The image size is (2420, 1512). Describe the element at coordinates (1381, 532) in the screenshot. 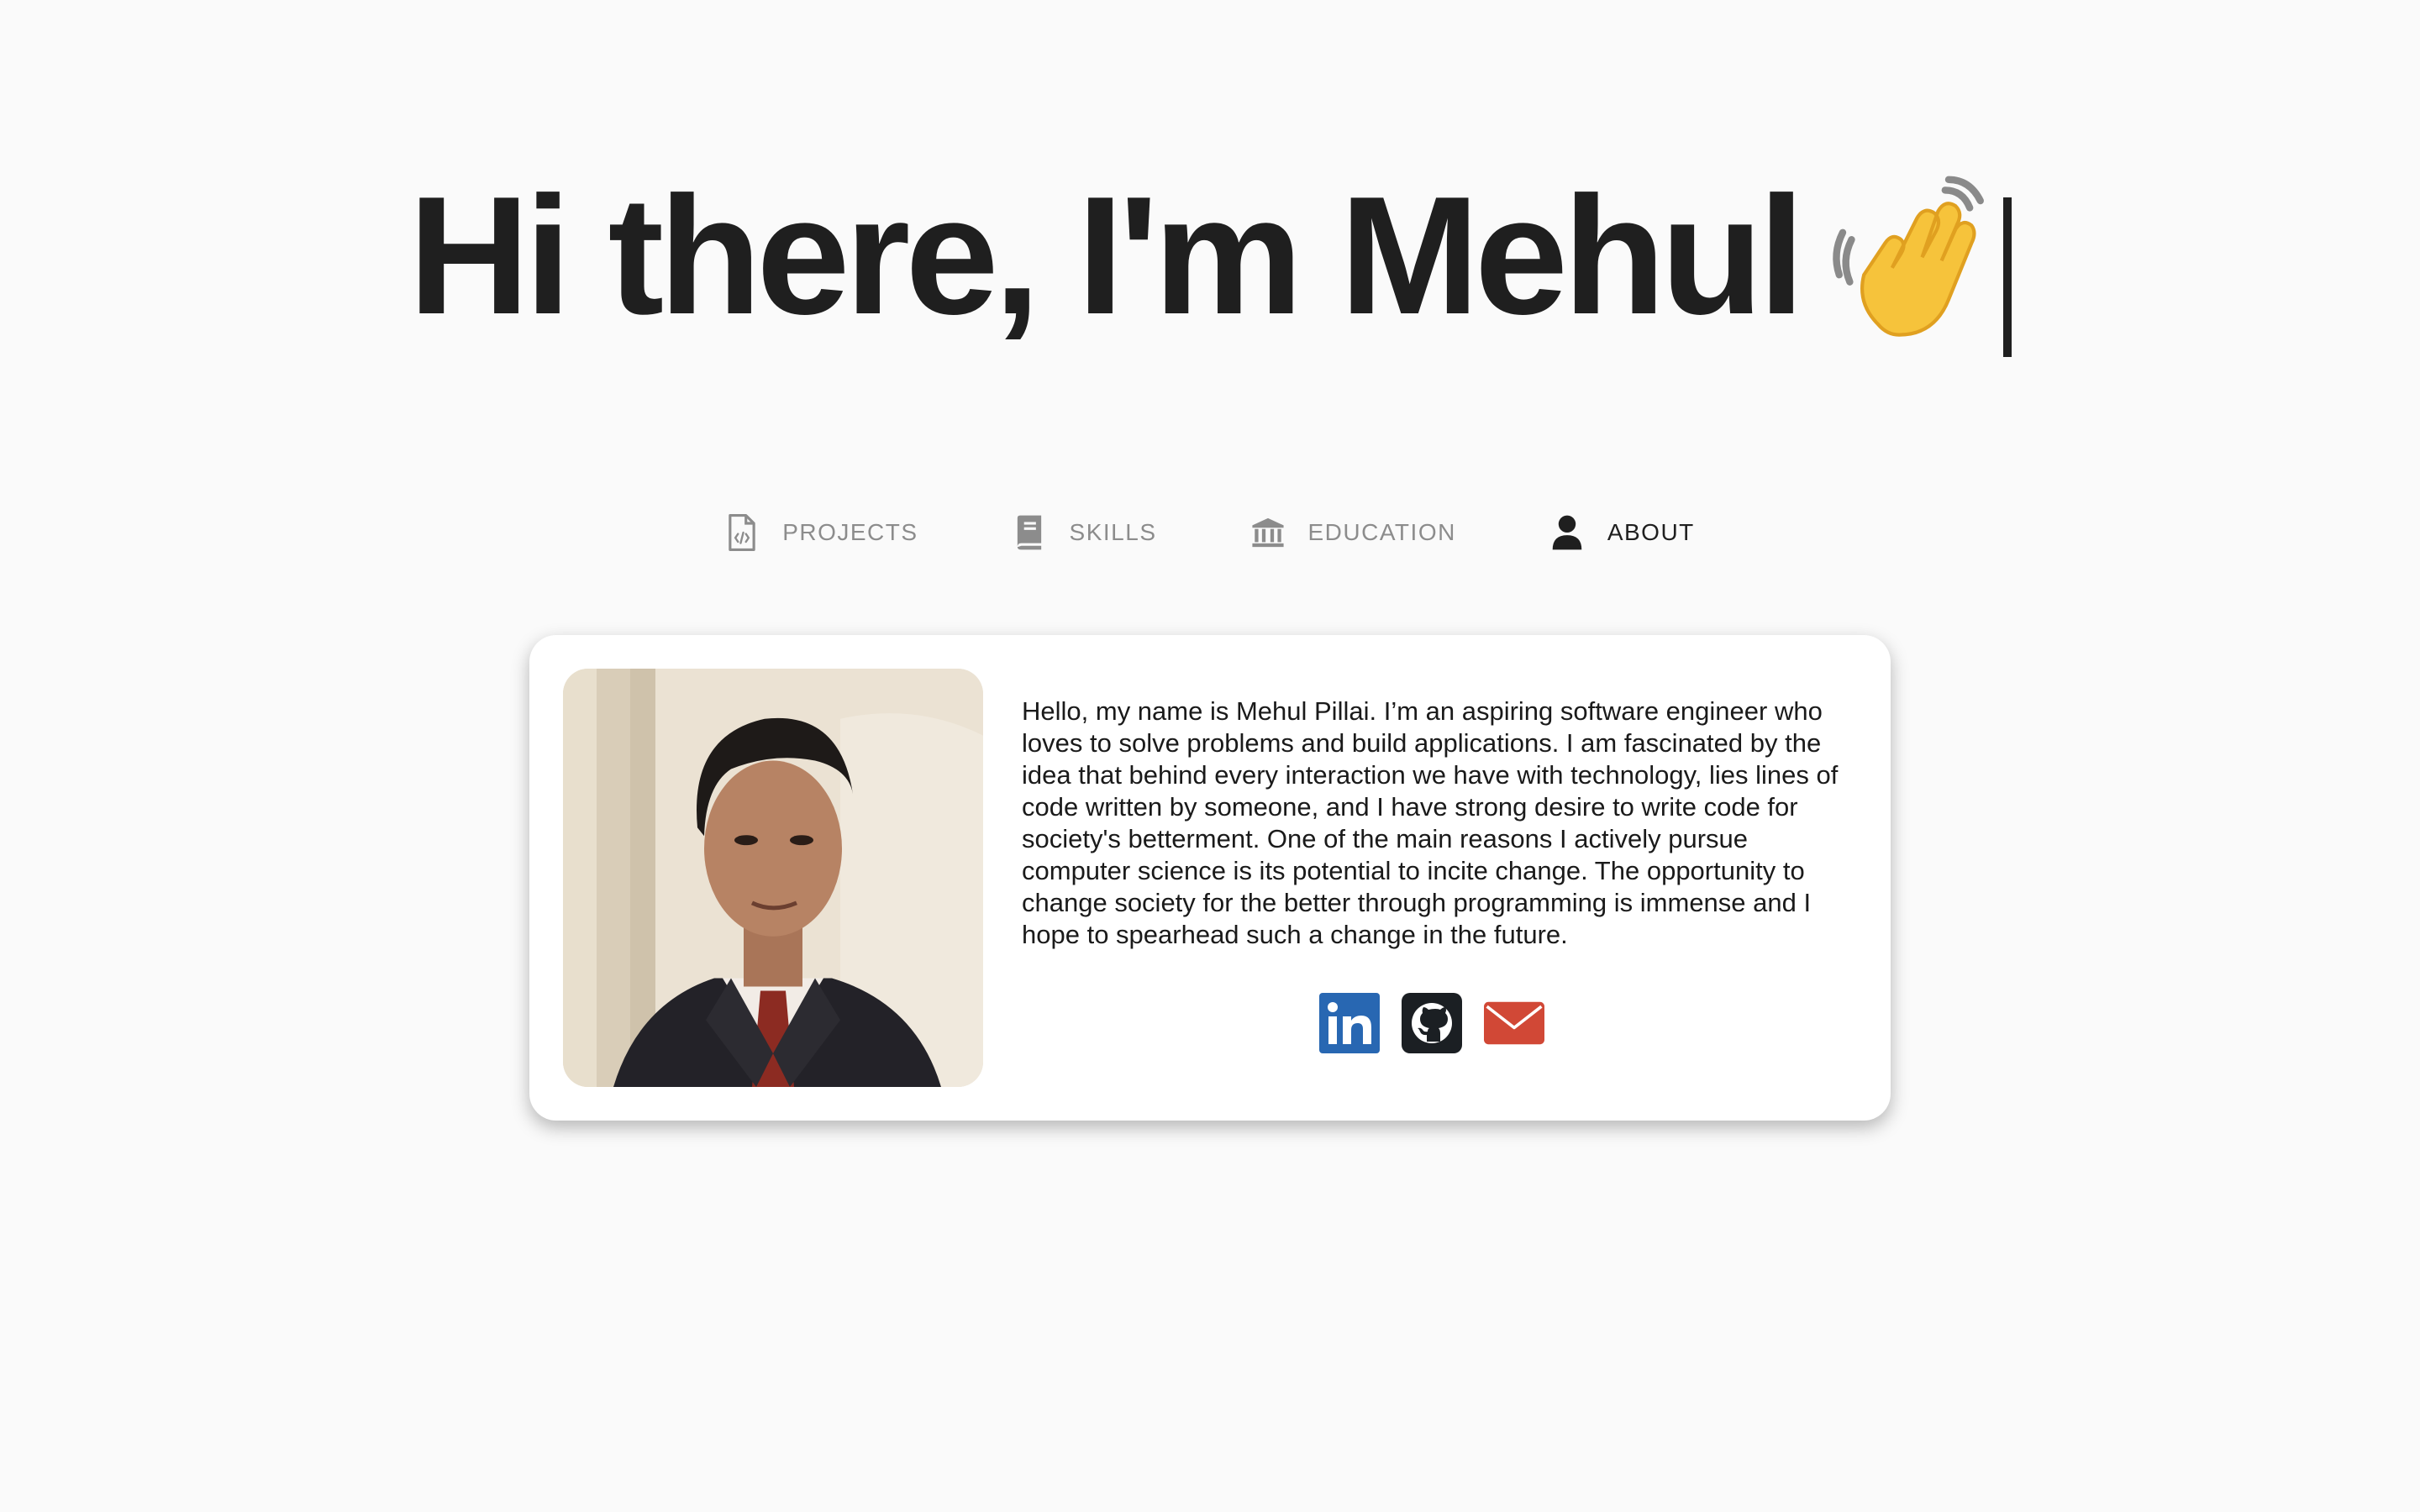

I see `tab-label: EDUCATION` at that location.